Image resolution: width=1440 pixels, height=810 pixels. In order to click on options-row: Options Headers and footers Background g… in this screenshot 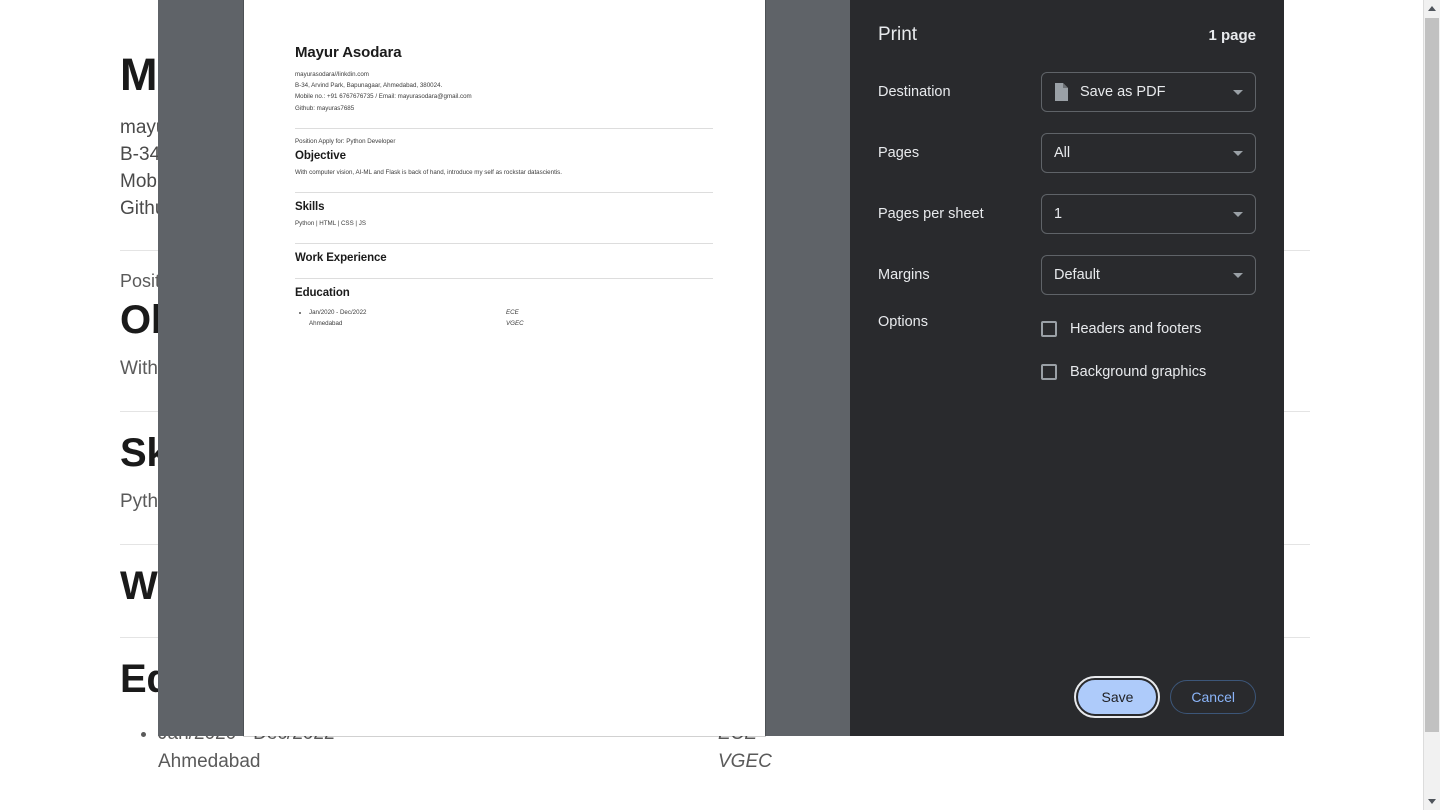, I will do `click(1067, 357)`.